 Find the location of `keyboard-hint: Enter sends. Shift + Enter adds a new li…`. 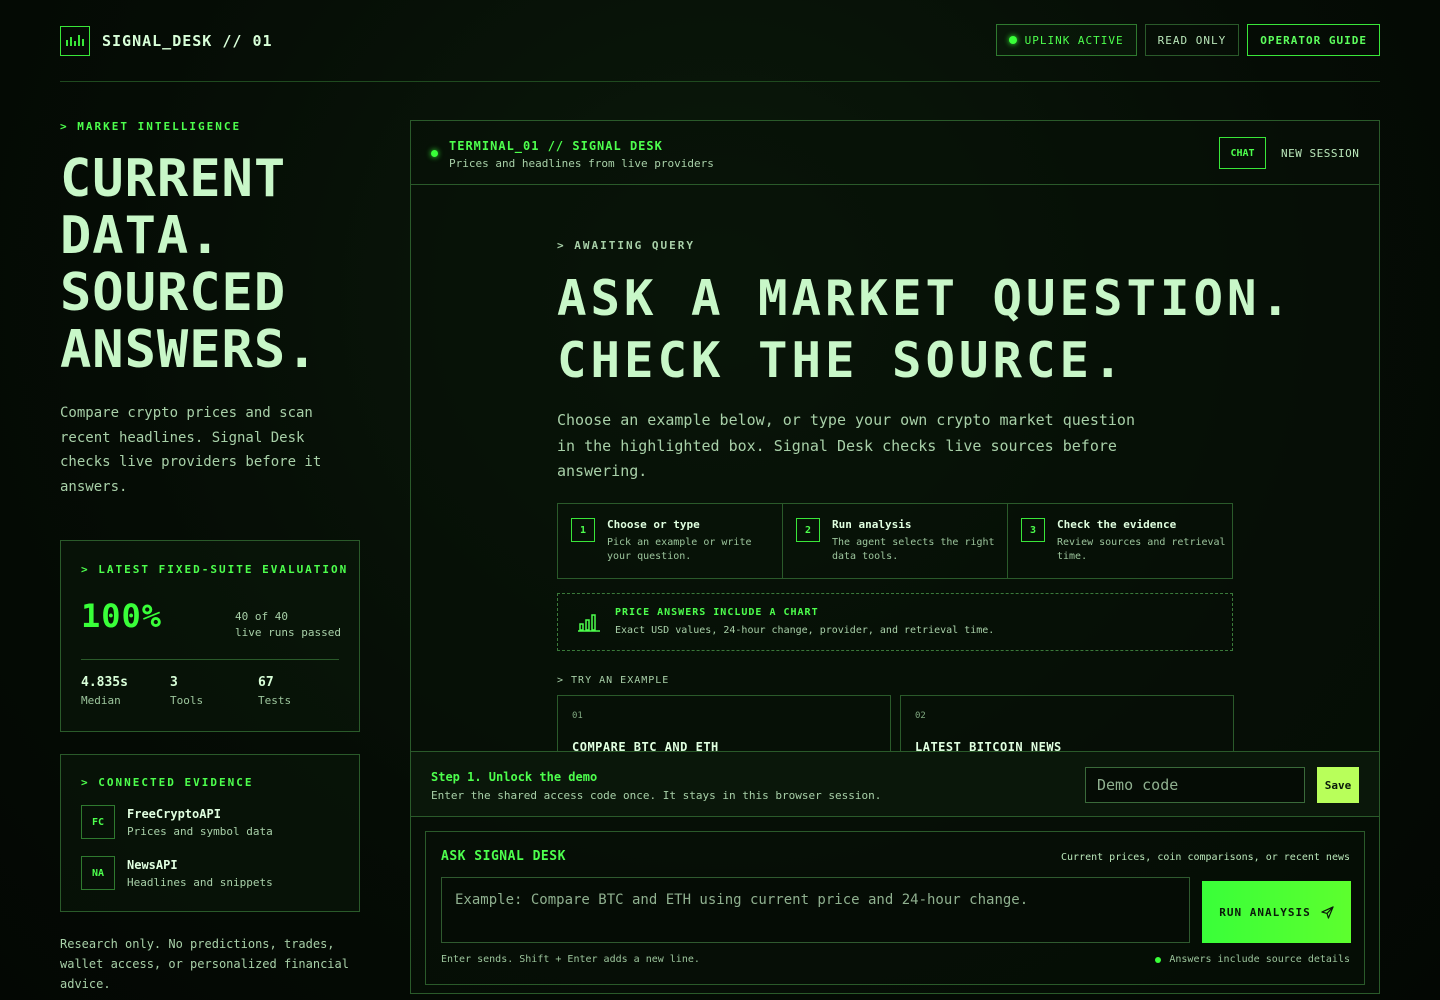

keyboard-hint: Enter sends. Shift + Enter adds a new li… is located at coordinates (570, 959).